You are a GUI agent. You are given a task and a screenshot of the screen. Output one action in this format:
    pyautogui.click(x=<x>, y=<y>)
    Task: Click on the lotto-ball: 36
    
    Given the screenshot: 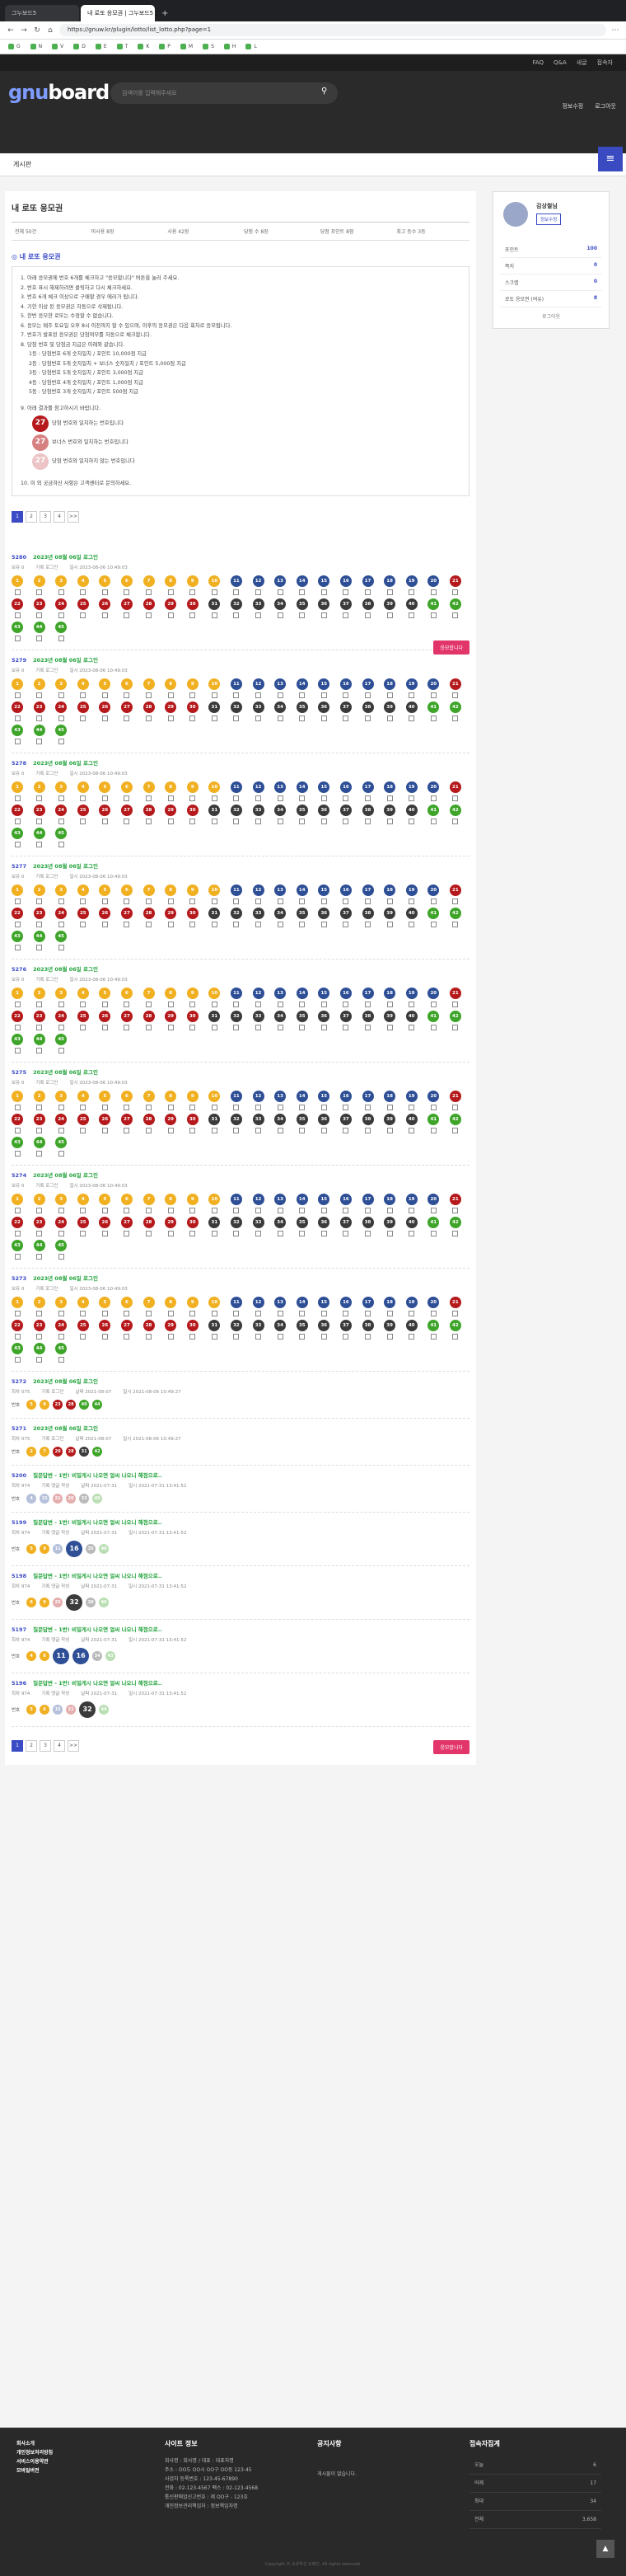 What is the action you would take?
    pyautogui.click(x=324, y=1222)
    